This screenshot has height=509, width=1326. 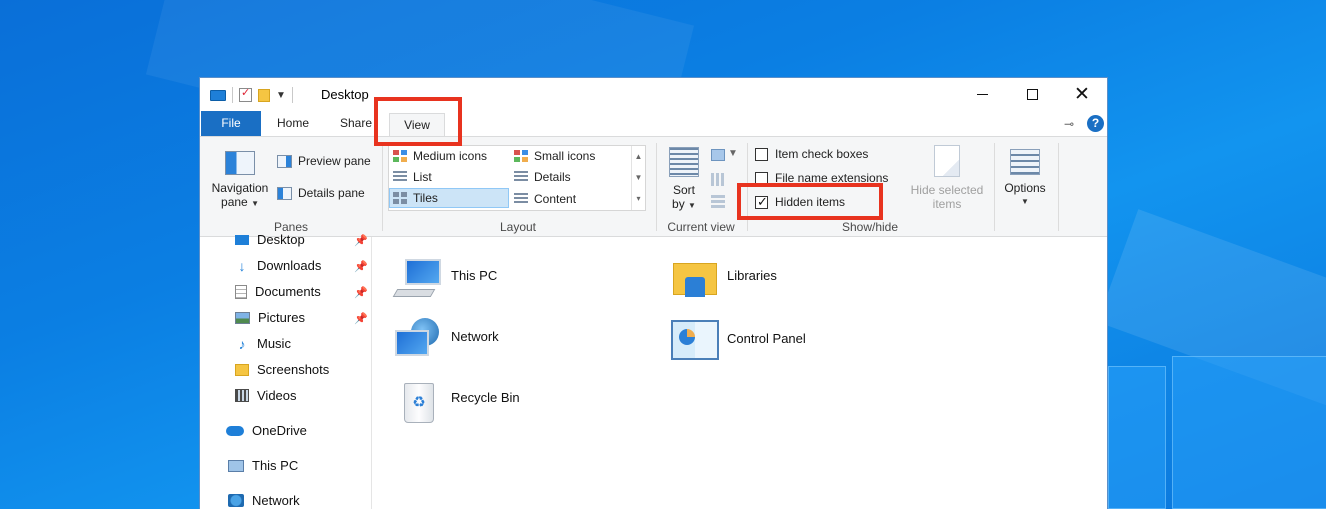 I want to click on layout-list: List, so click(x=411, y=177).